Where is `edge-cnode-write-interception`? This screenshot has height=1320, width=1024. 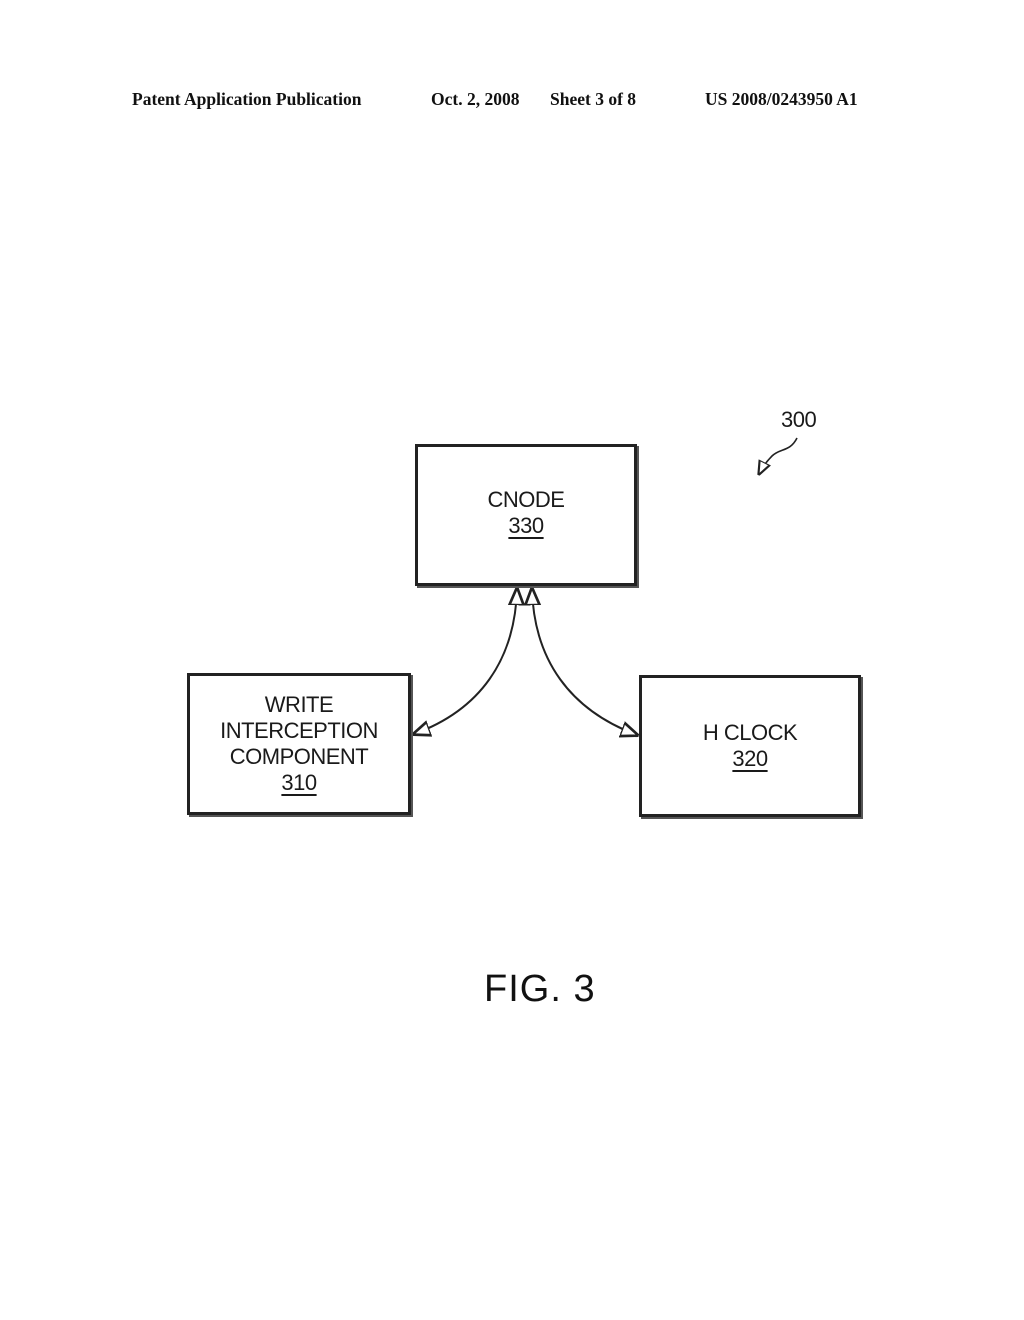 edge-cnode-write-interception is located at coordinates (465, 661).